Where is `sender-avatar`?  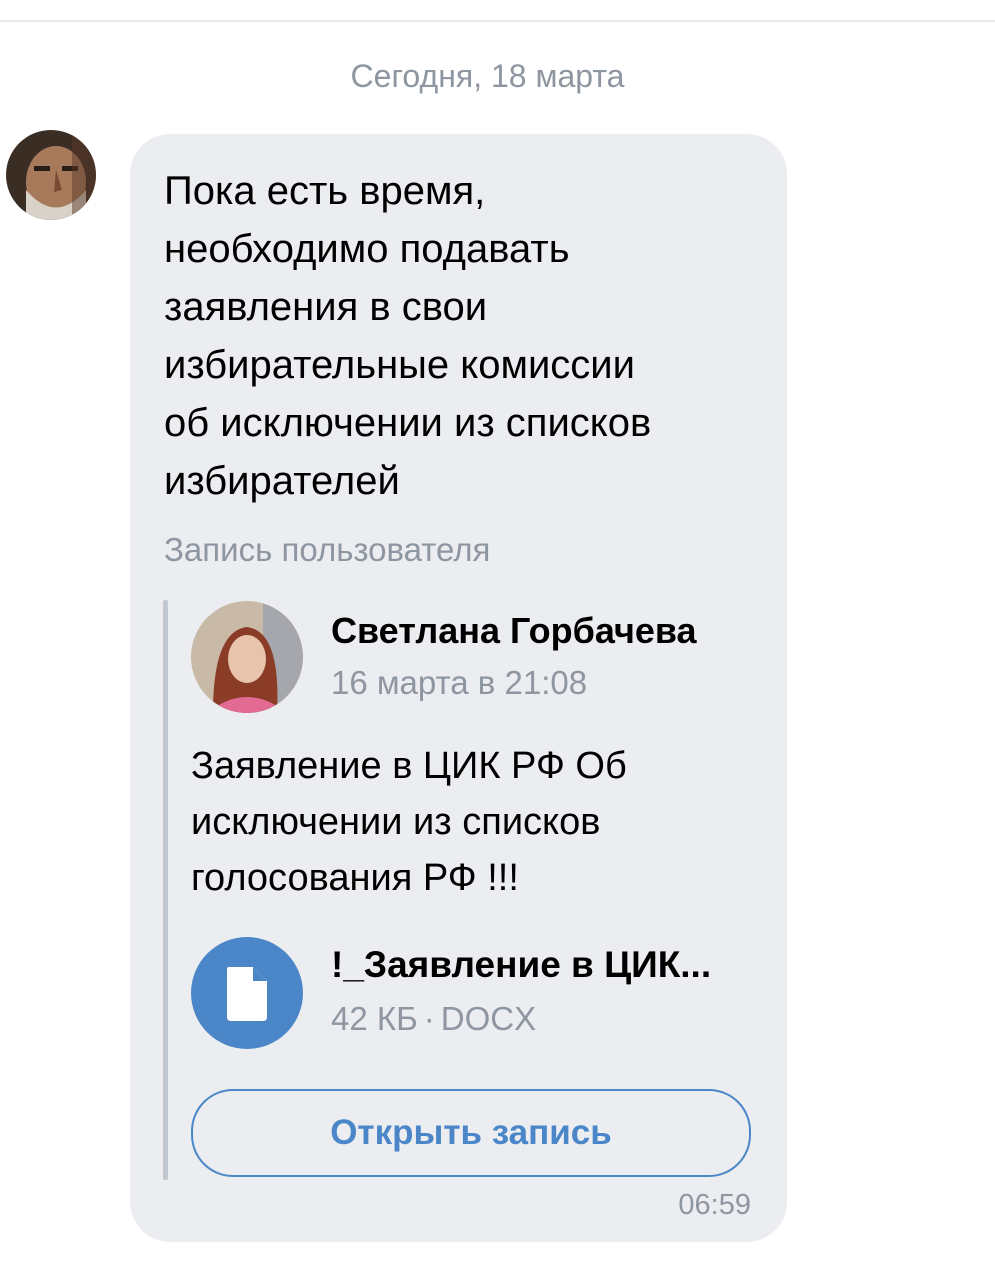 sender-avatar is located at coordinates (51, 175).